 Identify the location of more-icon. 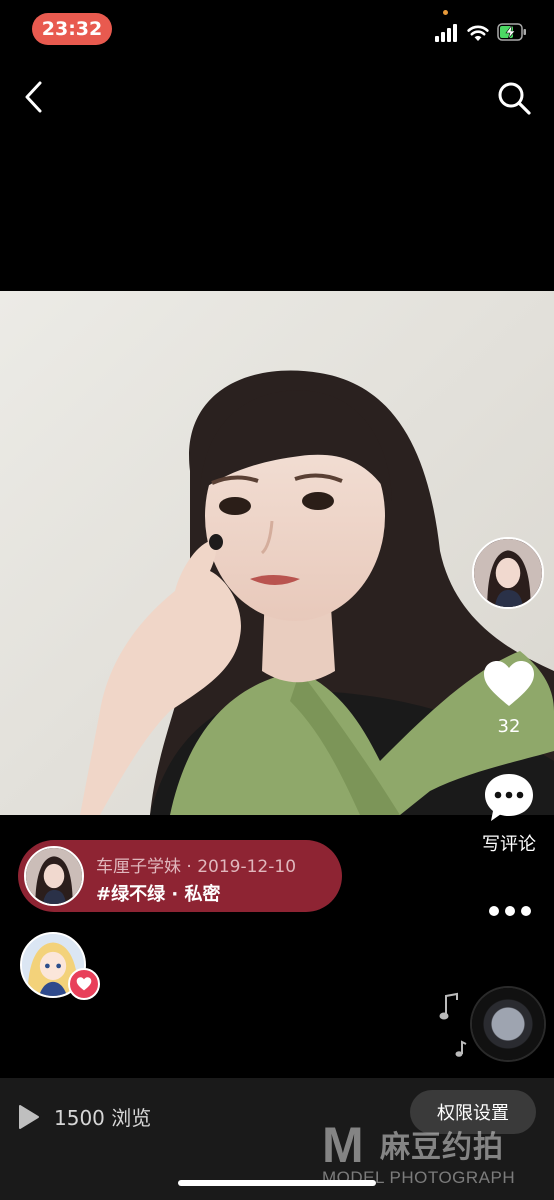
(510, 911).